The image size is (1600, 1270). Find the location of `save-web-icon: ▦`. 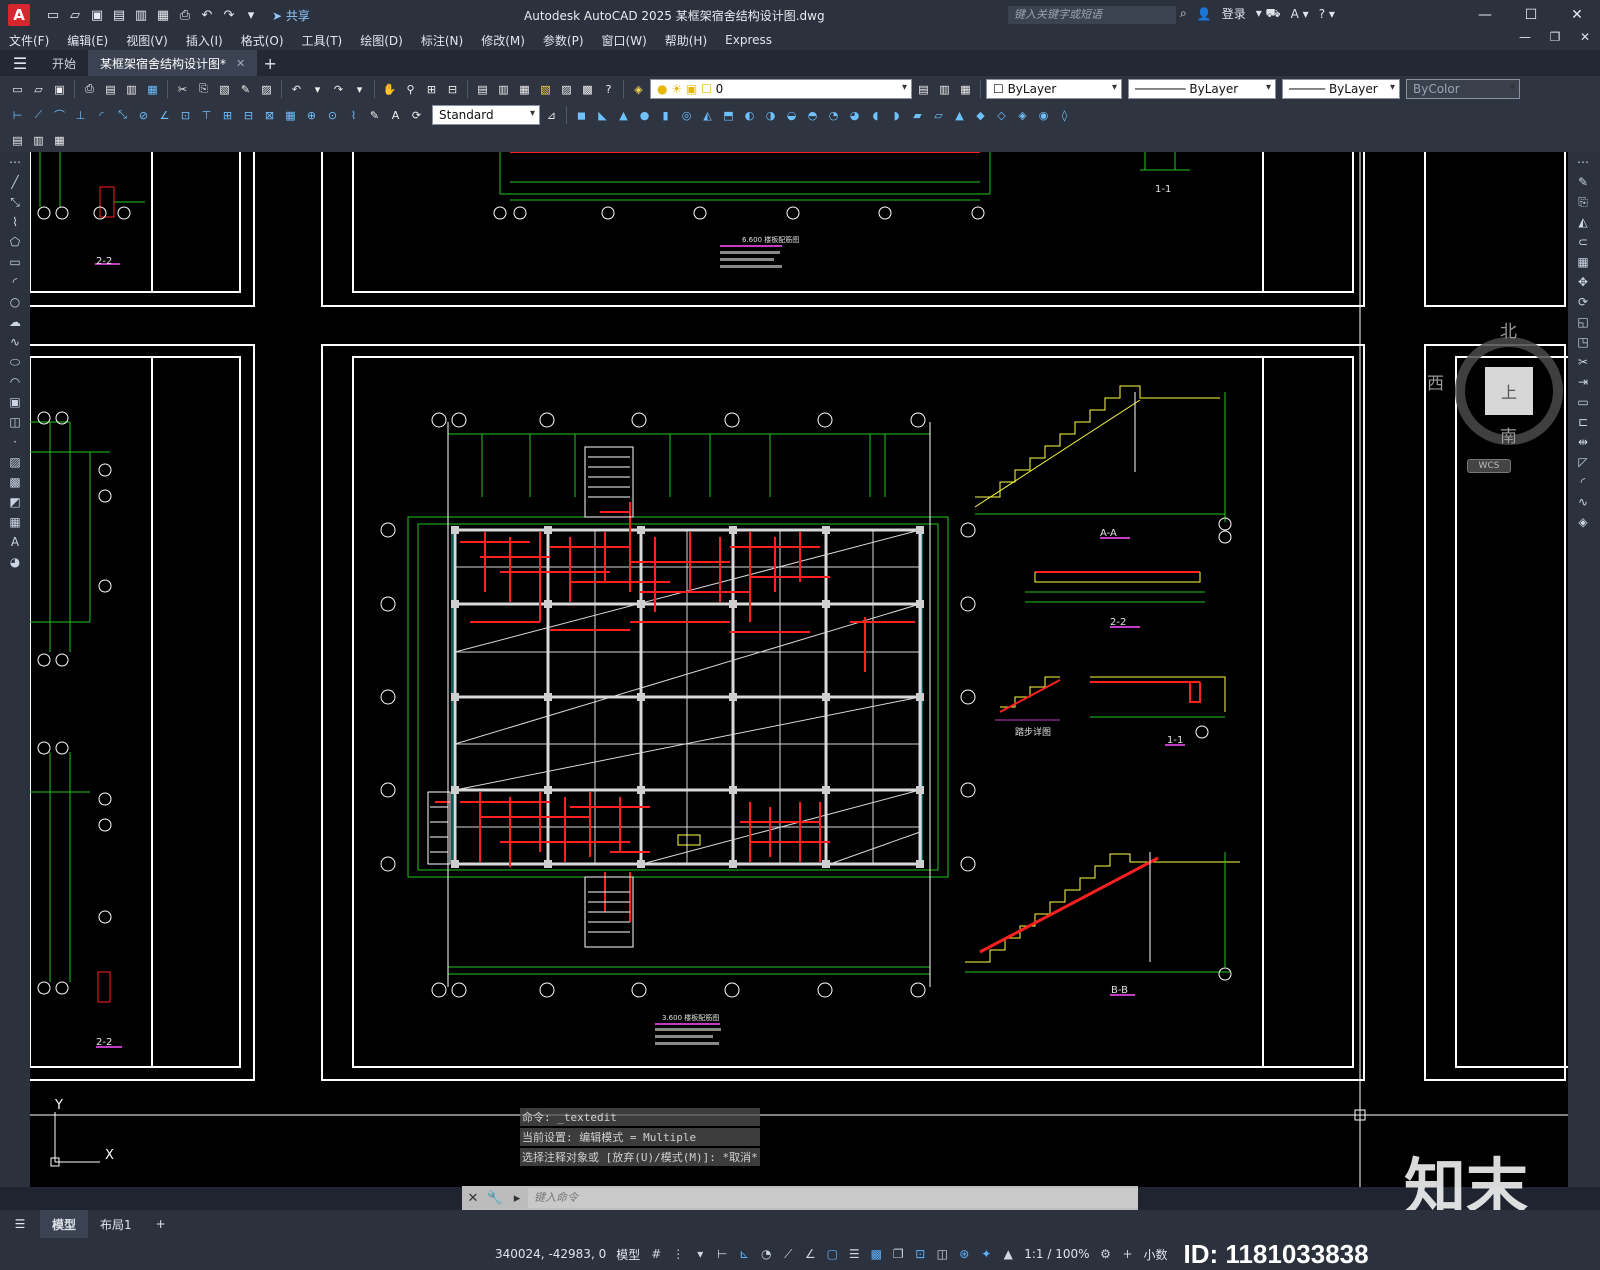

save-web-icon: ▦ is located at coordinates (163, 15).